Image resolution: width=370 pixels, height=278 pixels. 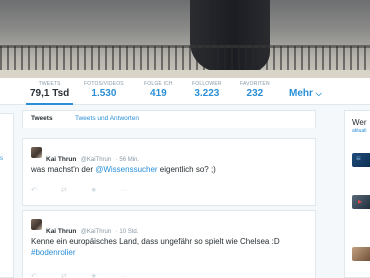 What do you see at coordinates (318, 93) in the screenshot?
I see `chevron-down-icon: ⌵` at bounding box center [318, 93].